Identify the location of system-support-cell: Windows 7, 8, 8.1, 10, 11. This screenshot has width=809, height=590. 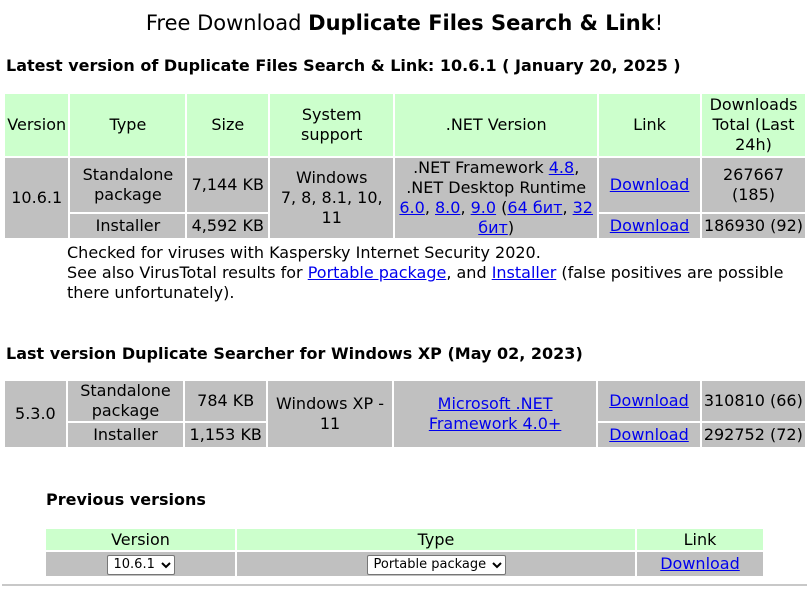
(332, 198).